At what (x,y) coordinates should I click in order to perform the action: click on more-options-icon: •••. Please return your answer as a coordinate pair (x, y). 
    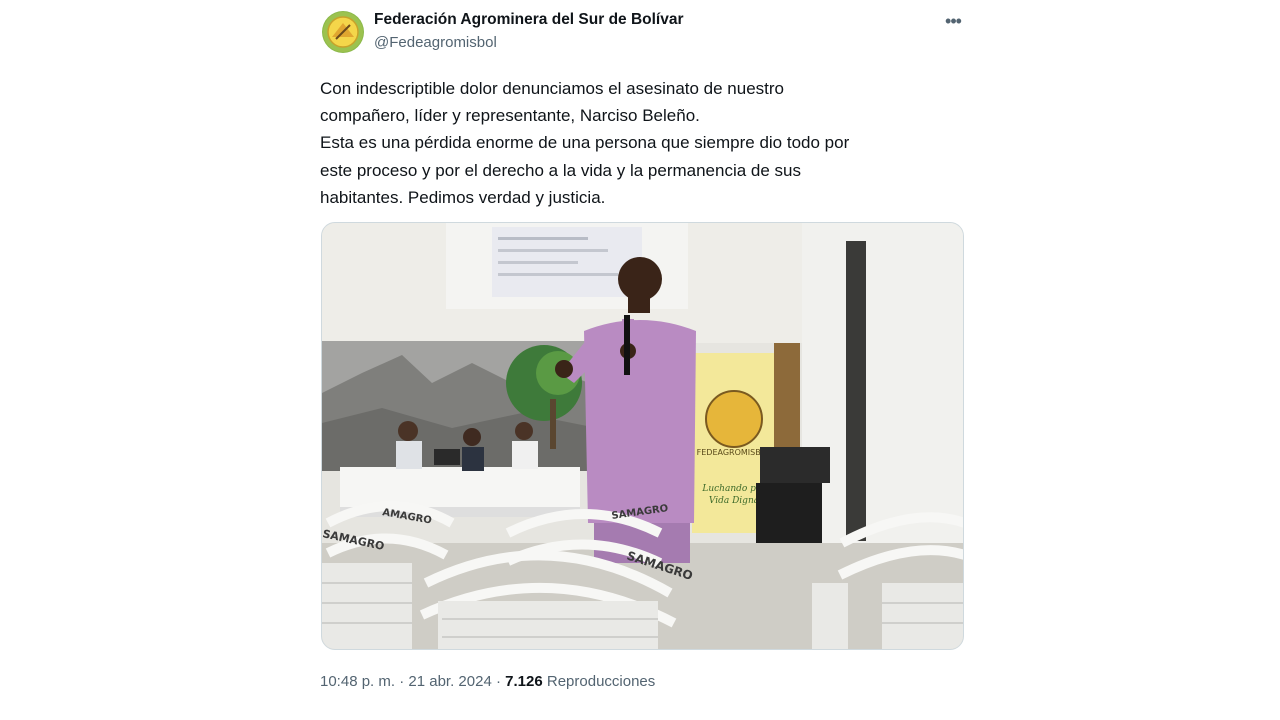
    Looking at the image, I should click on (953, 21).